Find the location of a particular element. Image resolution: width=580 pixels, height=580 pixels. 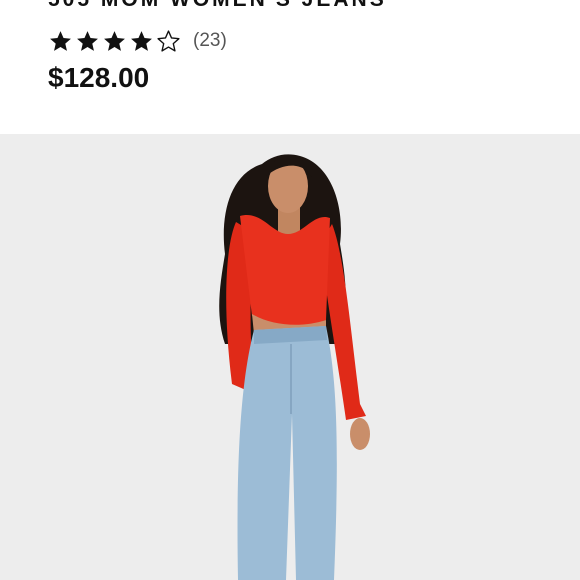

product-rating: (23) is located at coordinates (137, 41).